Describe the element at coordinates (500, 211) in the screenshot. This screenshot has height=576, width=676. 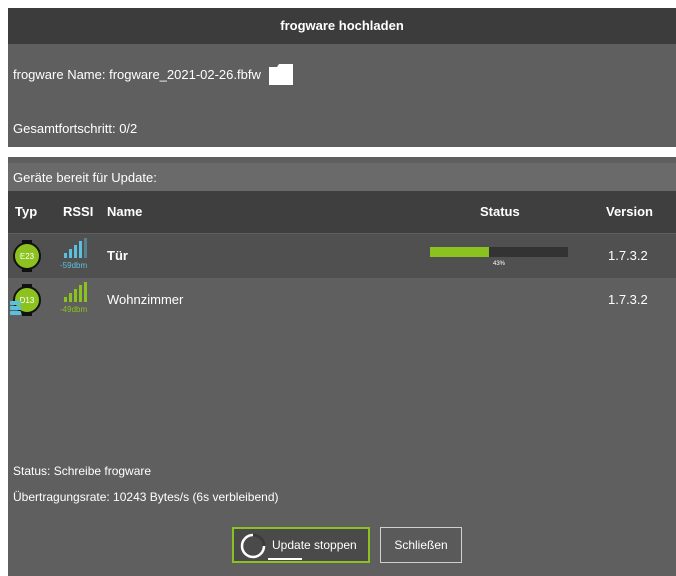
I see `header-status: Status` at that location.